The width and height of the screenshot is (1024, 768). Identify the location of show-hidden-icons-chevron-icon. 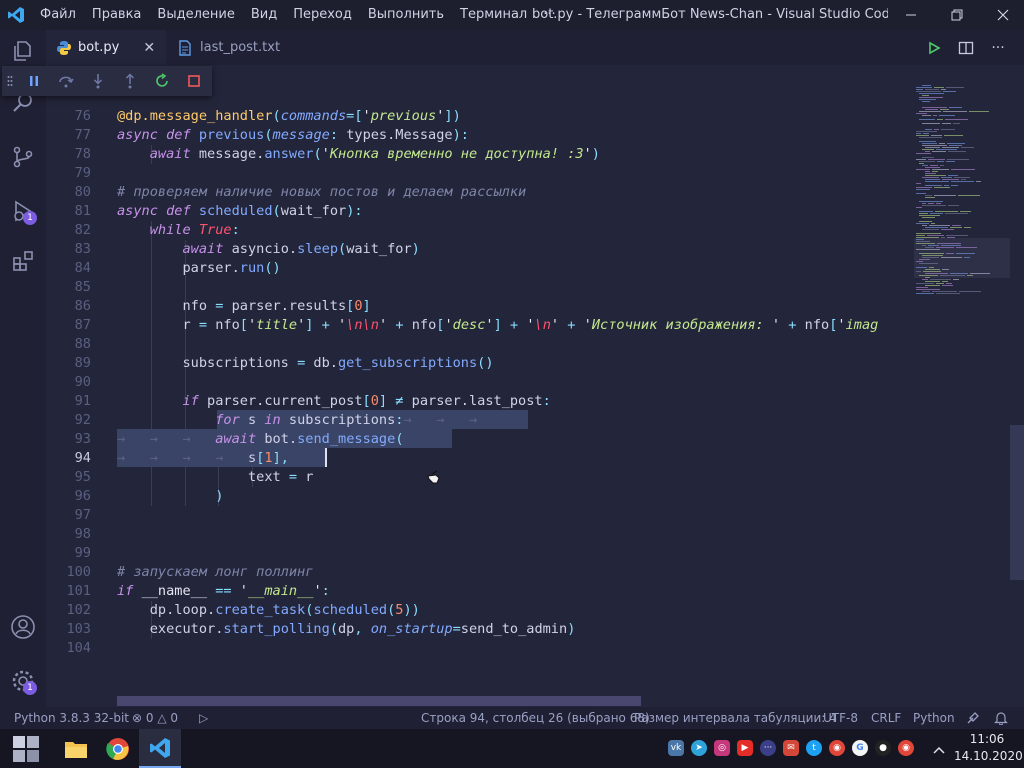
(939, 750).